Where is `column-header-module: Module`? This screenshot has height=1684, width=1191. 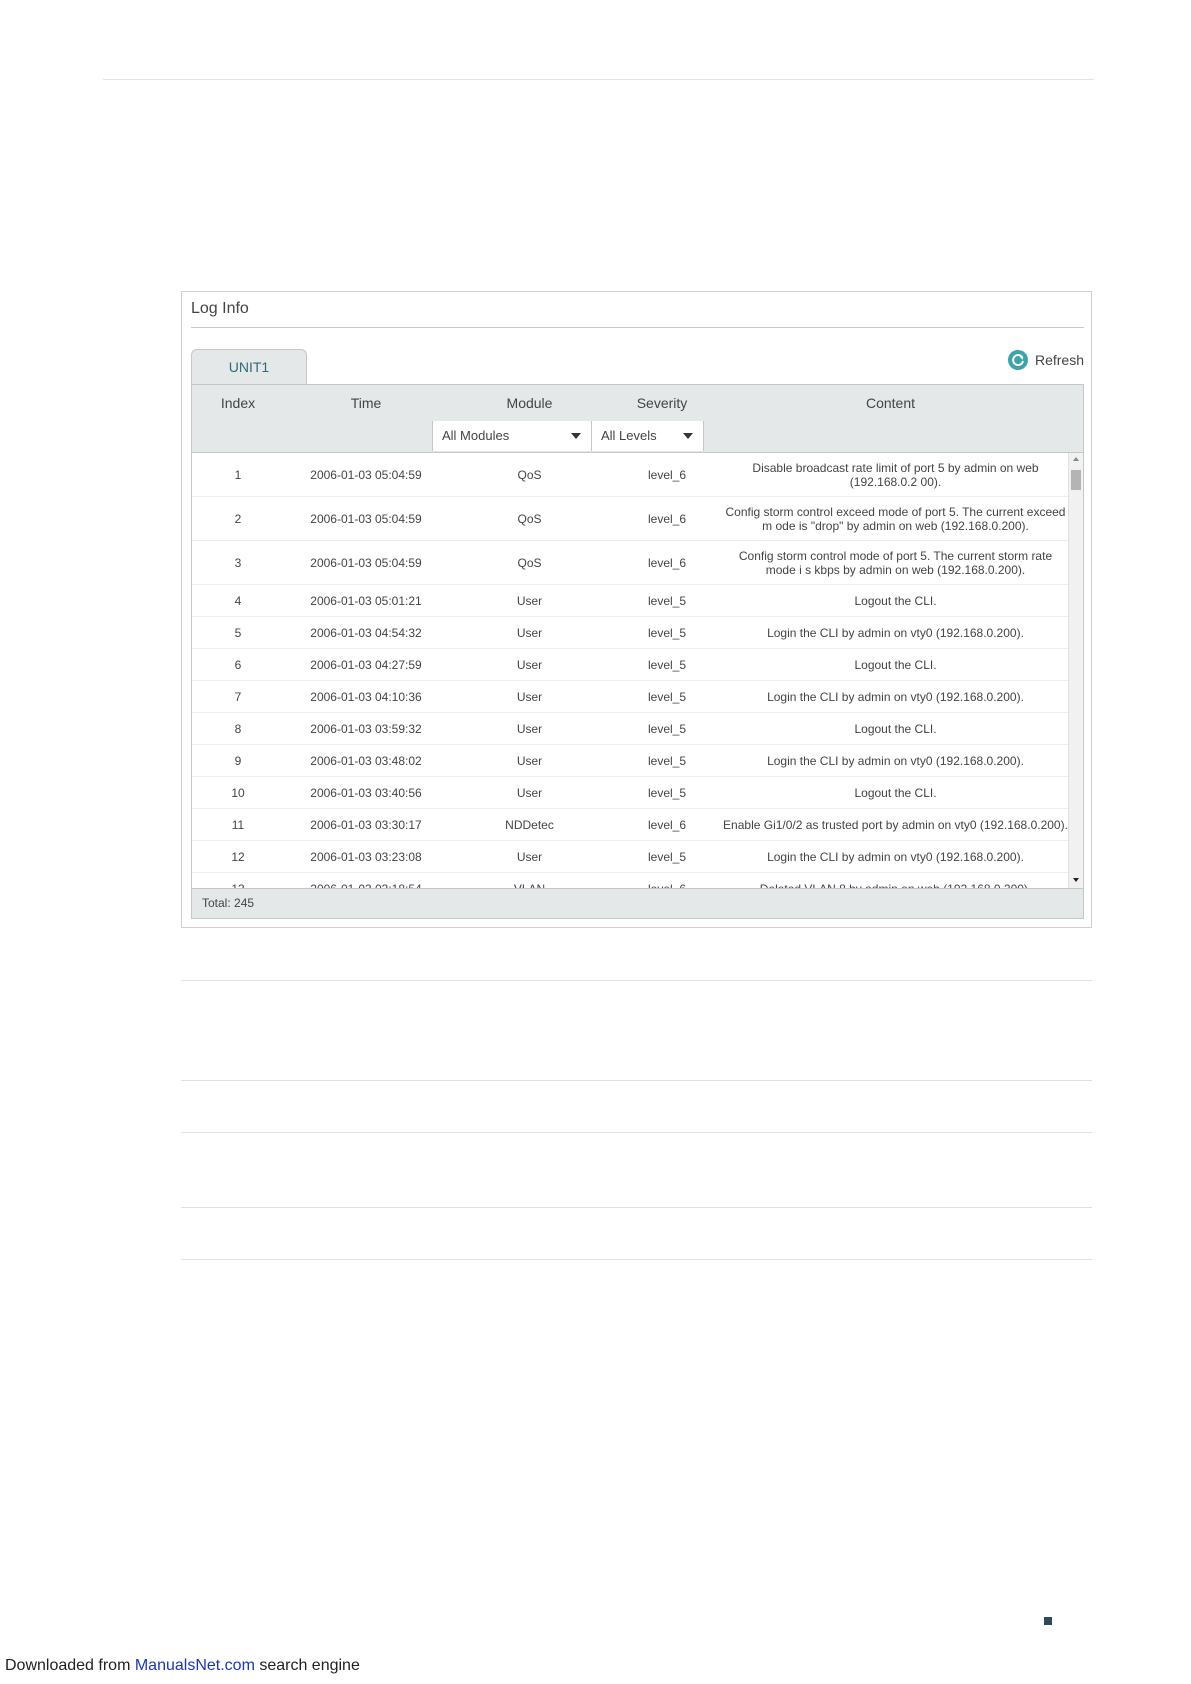 column-header-module: Module is located at coordinates (529, 403).